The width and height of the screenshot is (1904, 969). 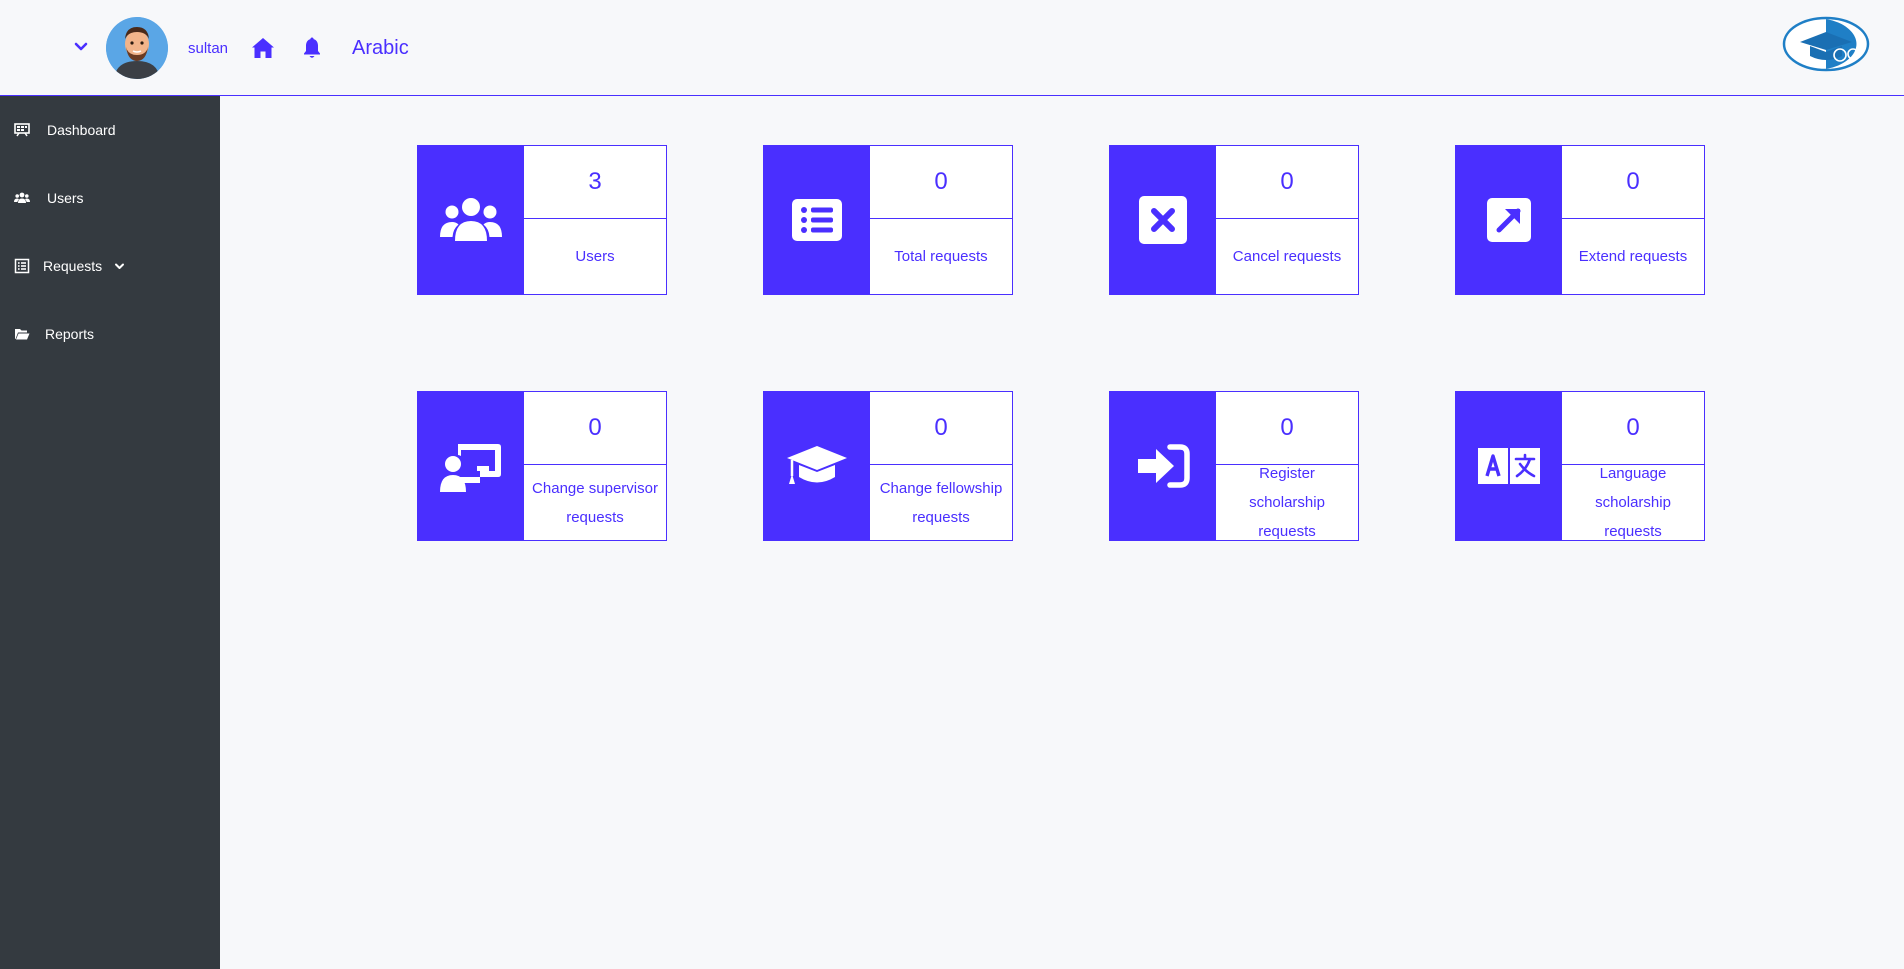 I want to click on top-navbar: sultan Arabic, so click(x=952, y=48).